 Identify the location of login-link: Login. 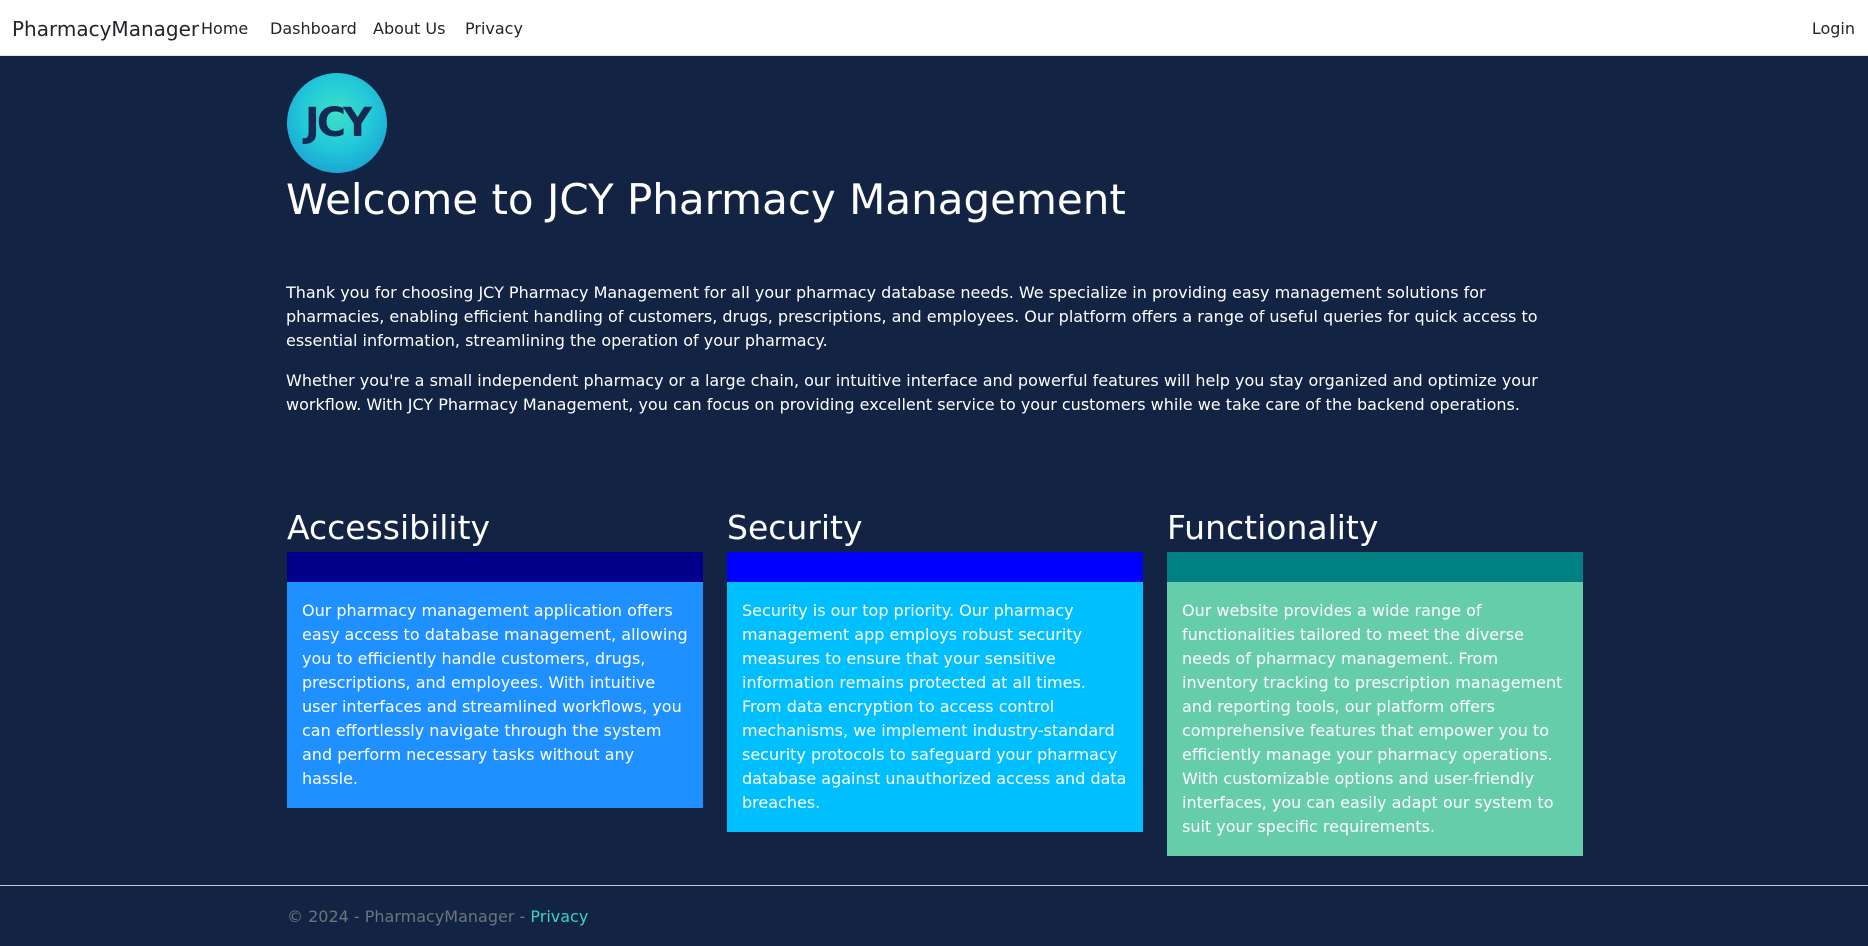
(1833, 29).